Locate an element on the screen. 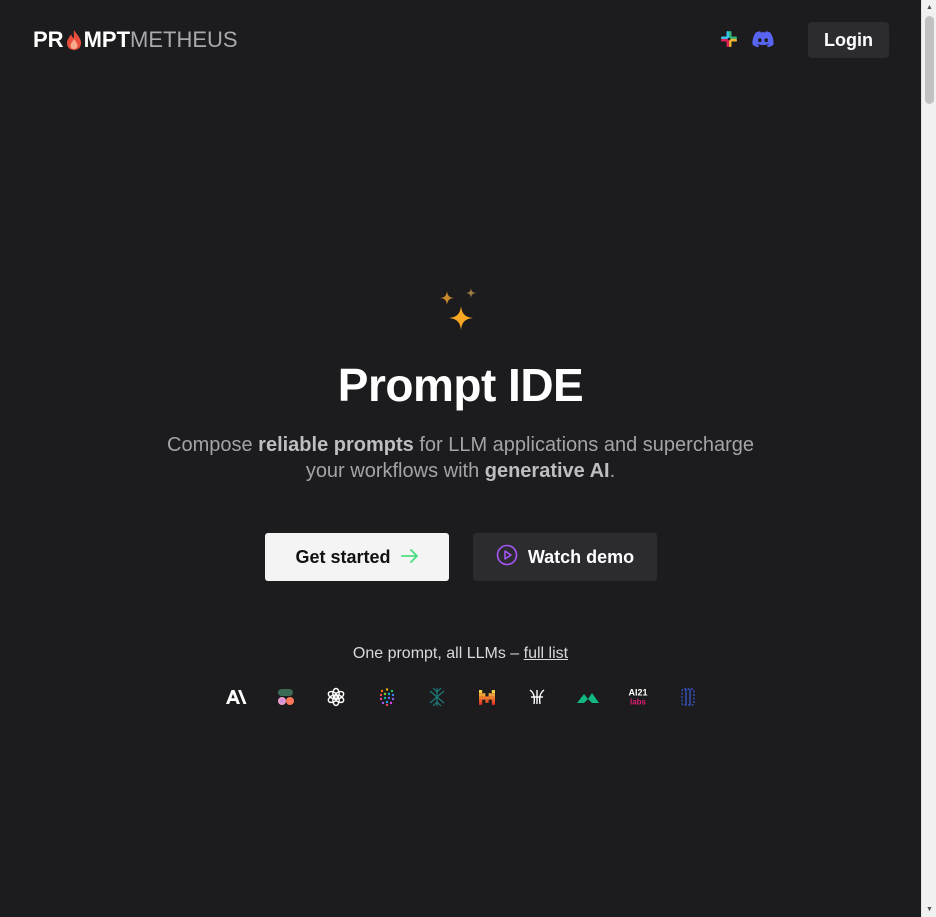 The width and height of the screenshot is (936, 917). scroll-down-icon: ▼ is located at coordinates (929, 909).